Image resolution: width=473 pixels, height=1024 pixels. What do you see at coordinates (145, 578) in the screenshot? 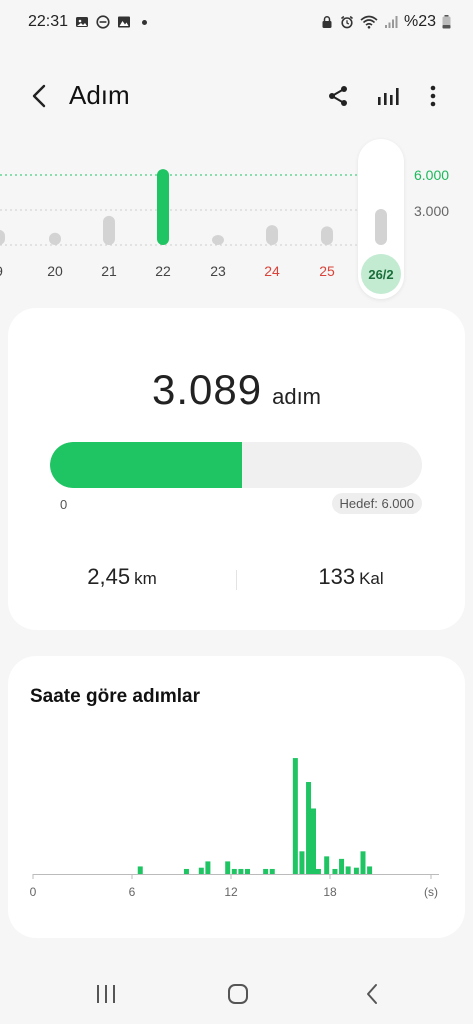
I see `distance-unit: km` at bounding box center [145, 578].